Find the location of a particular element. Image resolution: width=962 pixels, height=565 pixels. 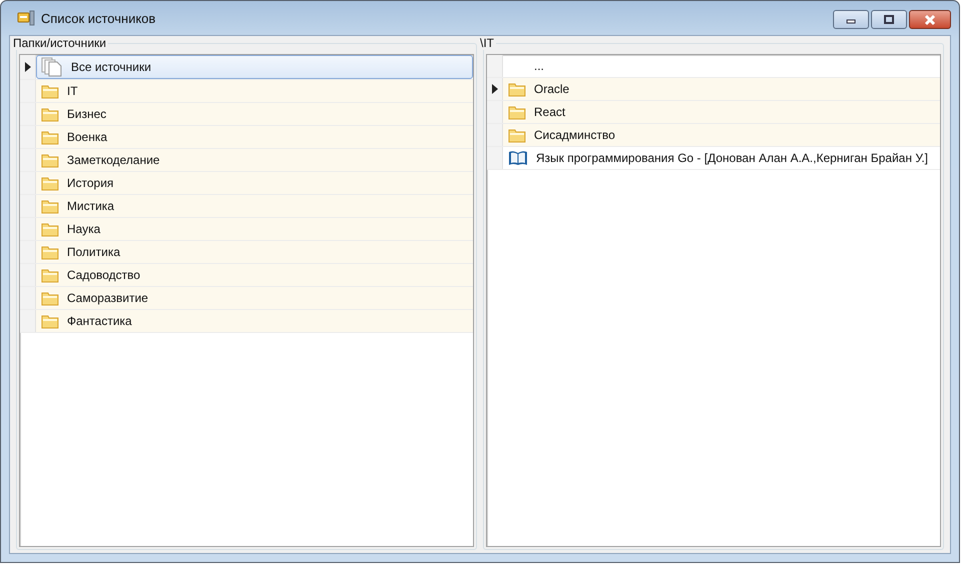

minimize-button is located at coordinates (851, 19).